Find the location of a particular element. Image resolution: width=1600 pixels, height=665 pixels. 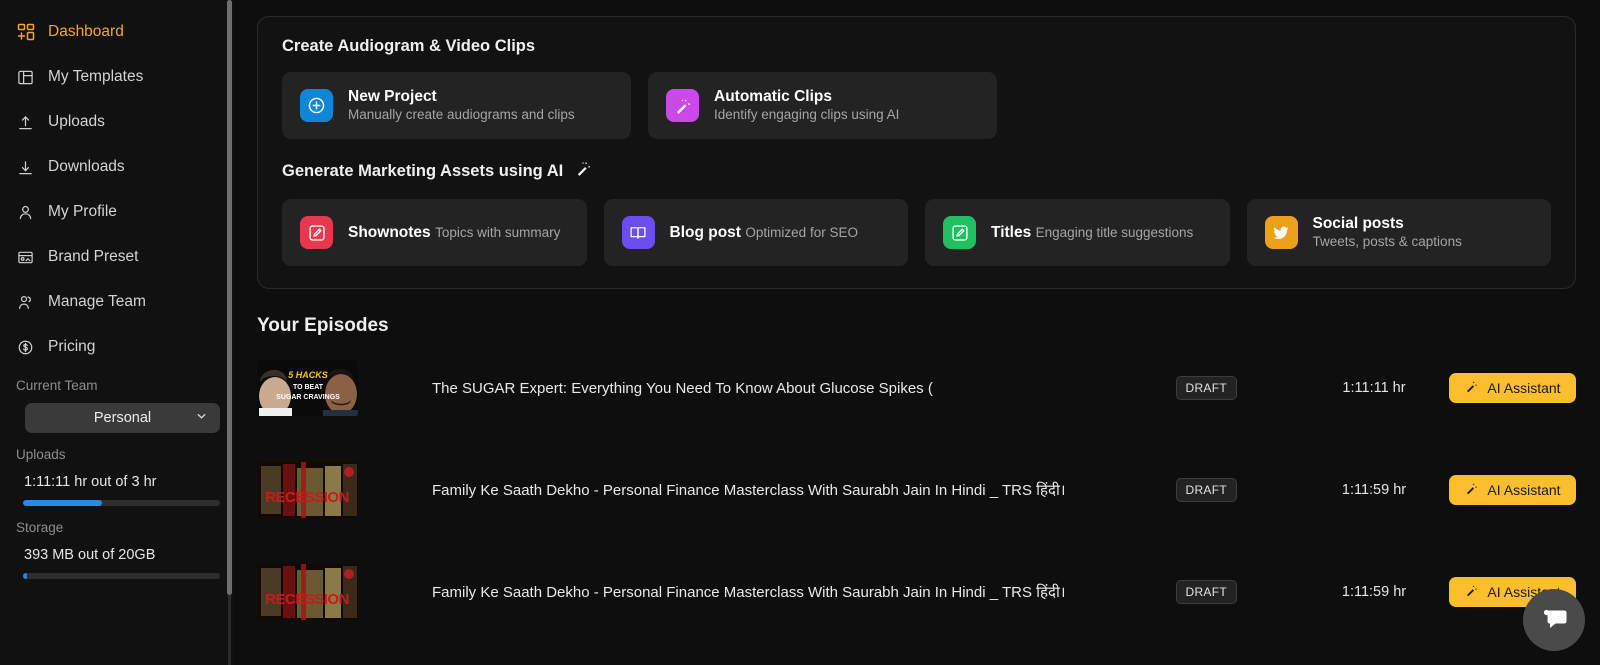

book-icon is located at coordinates (638, 232).